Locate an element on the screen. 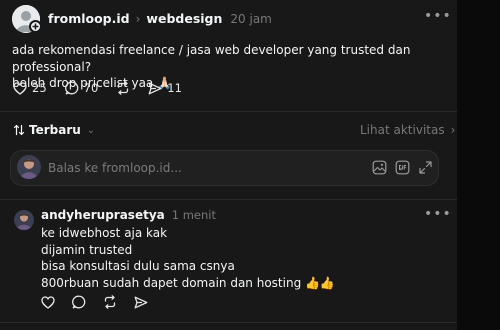 The height and width of the screenshot is (330, 500). repost-button is located at coordinates (123, 88).